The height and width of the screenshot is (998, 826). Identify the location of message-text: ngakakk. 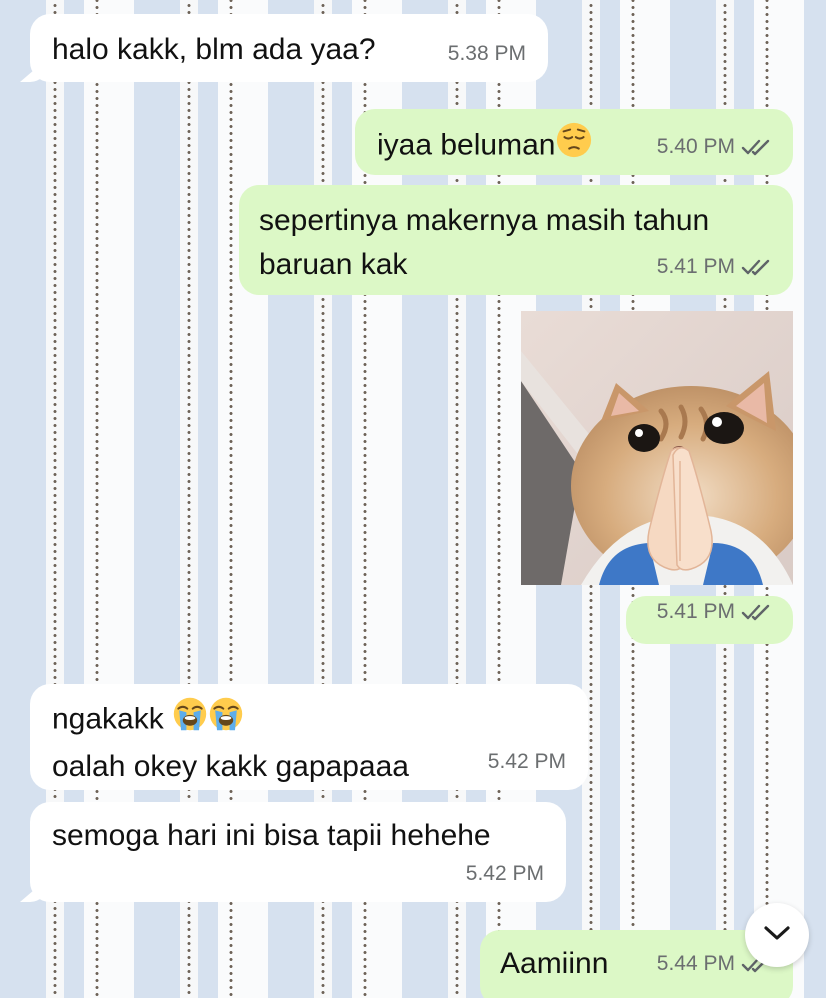
(320, 720).